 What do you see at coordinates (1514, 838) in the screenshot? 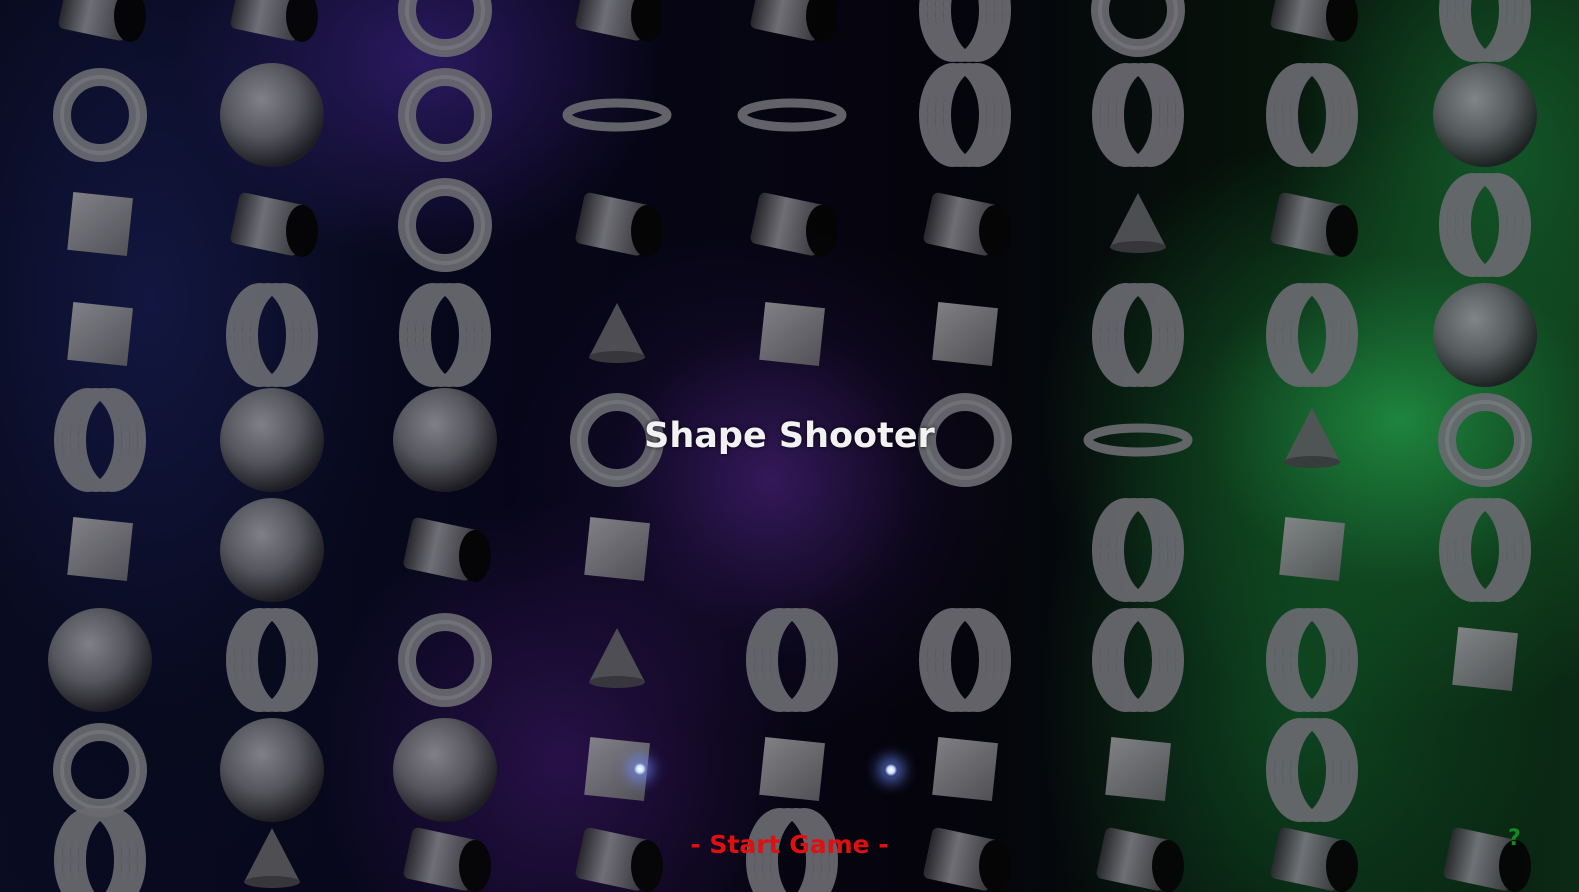
I see `help-button: ?` at bounding box center [1514, 838].